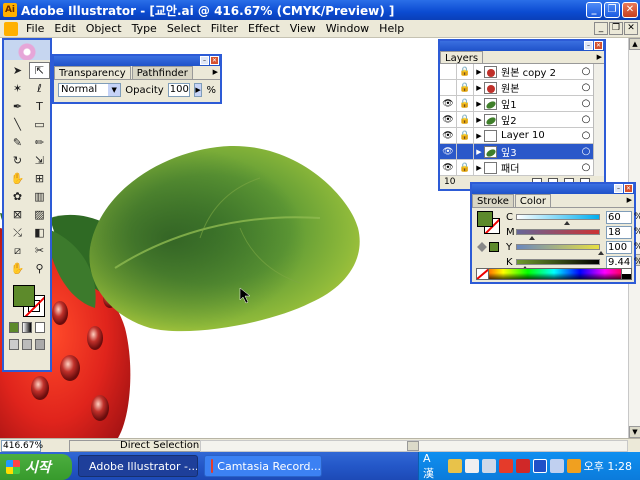 Image resolution: width=640 pixels, height=480 pixels. Describe the element at coordinates (462, 57) in the screenshot. I see `tab-layers: Layers` at that location.